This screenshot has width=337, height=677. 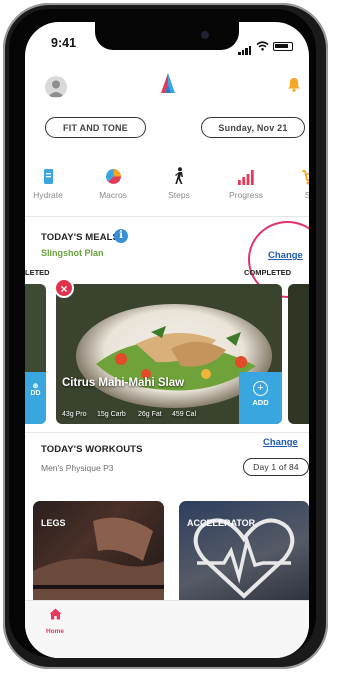 I want to click on quick-action-shop: Sh, so click(x=296, y=182).